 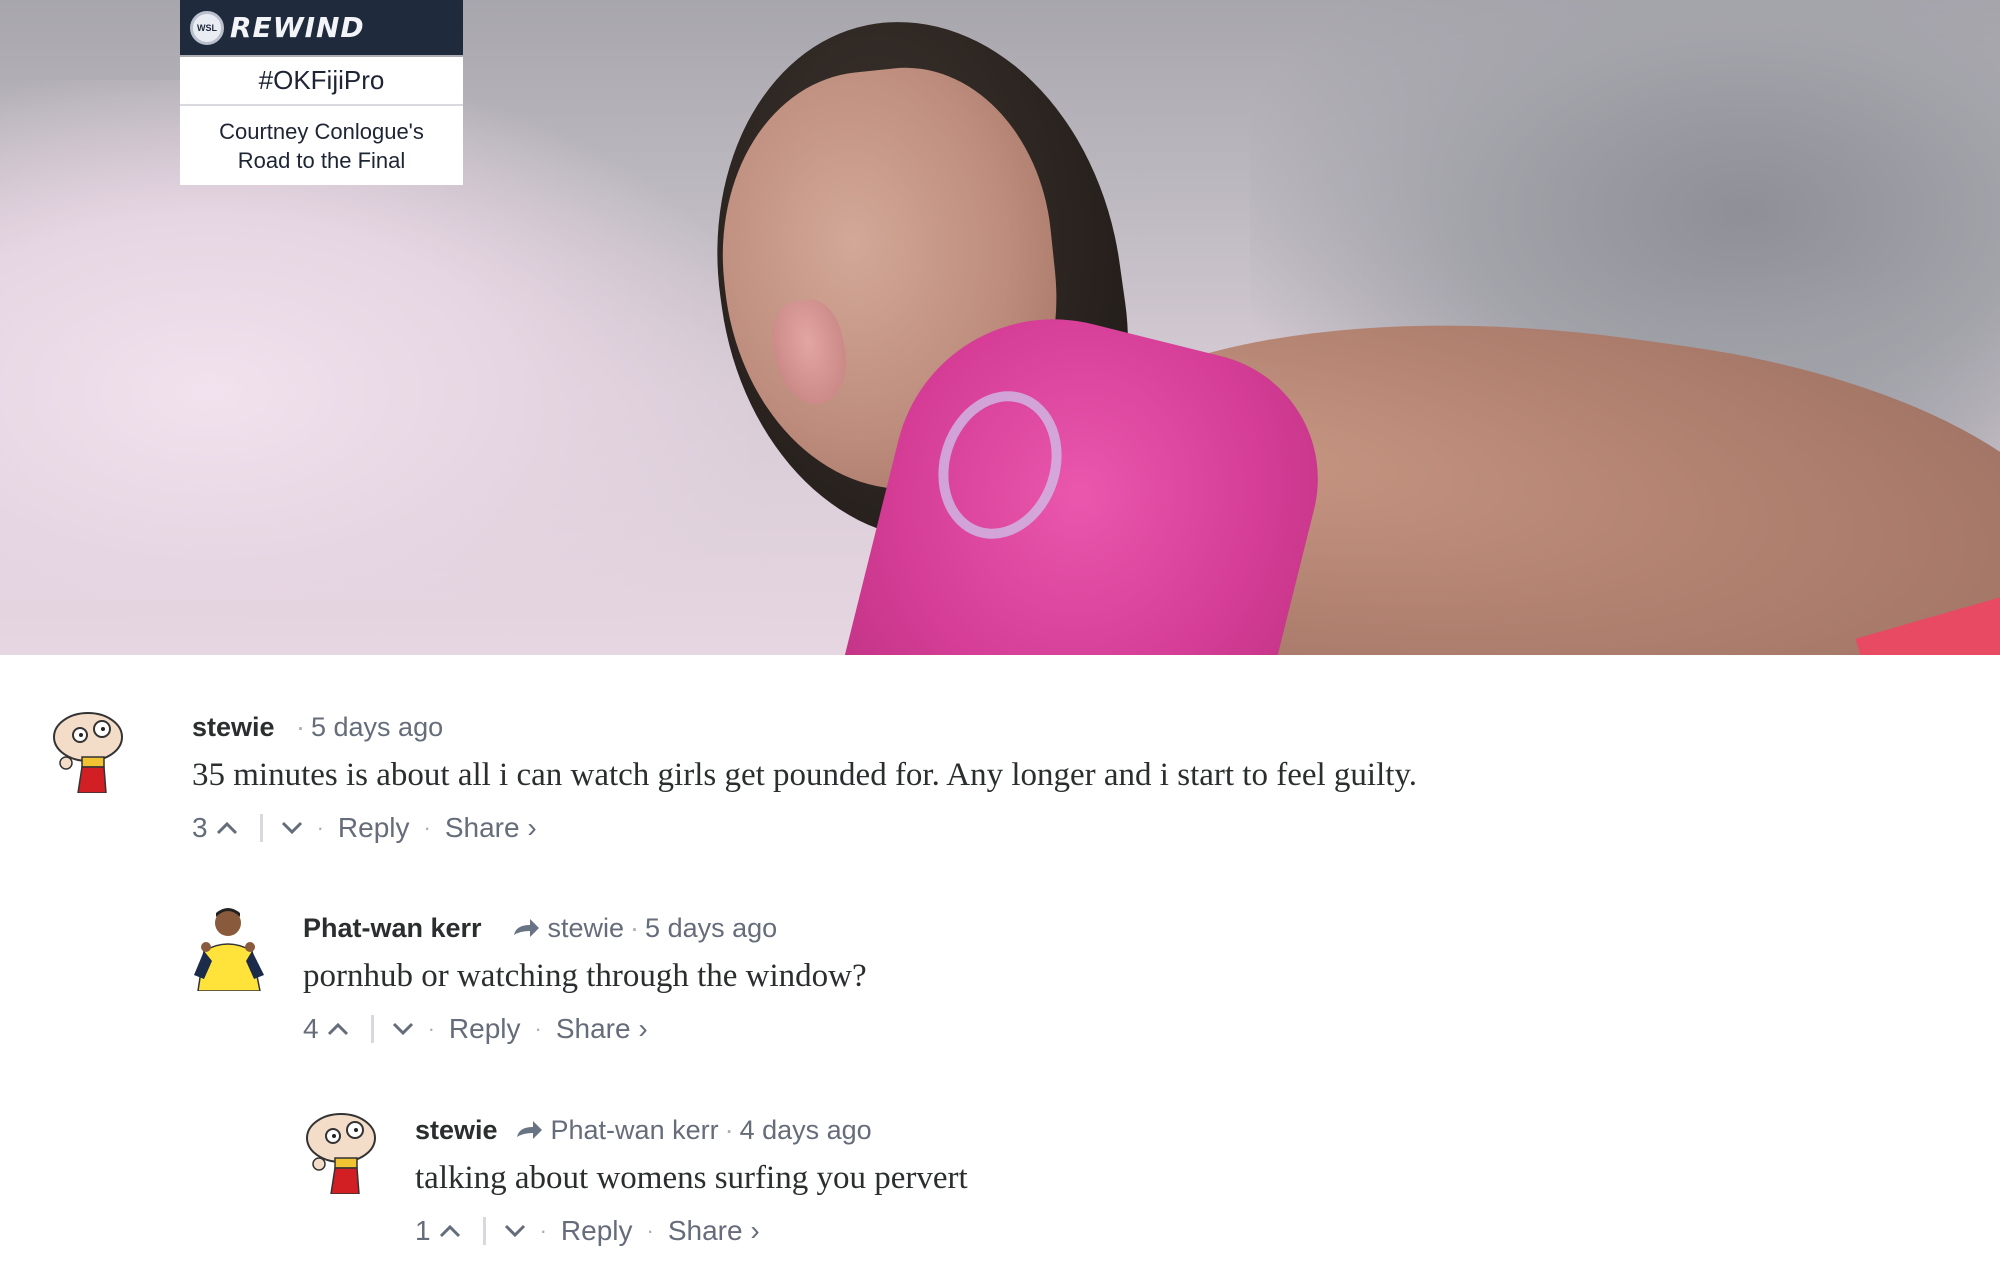 I want to click on comment-actions: 1 · Reply · Share ›, so click(x=587, y=1231).